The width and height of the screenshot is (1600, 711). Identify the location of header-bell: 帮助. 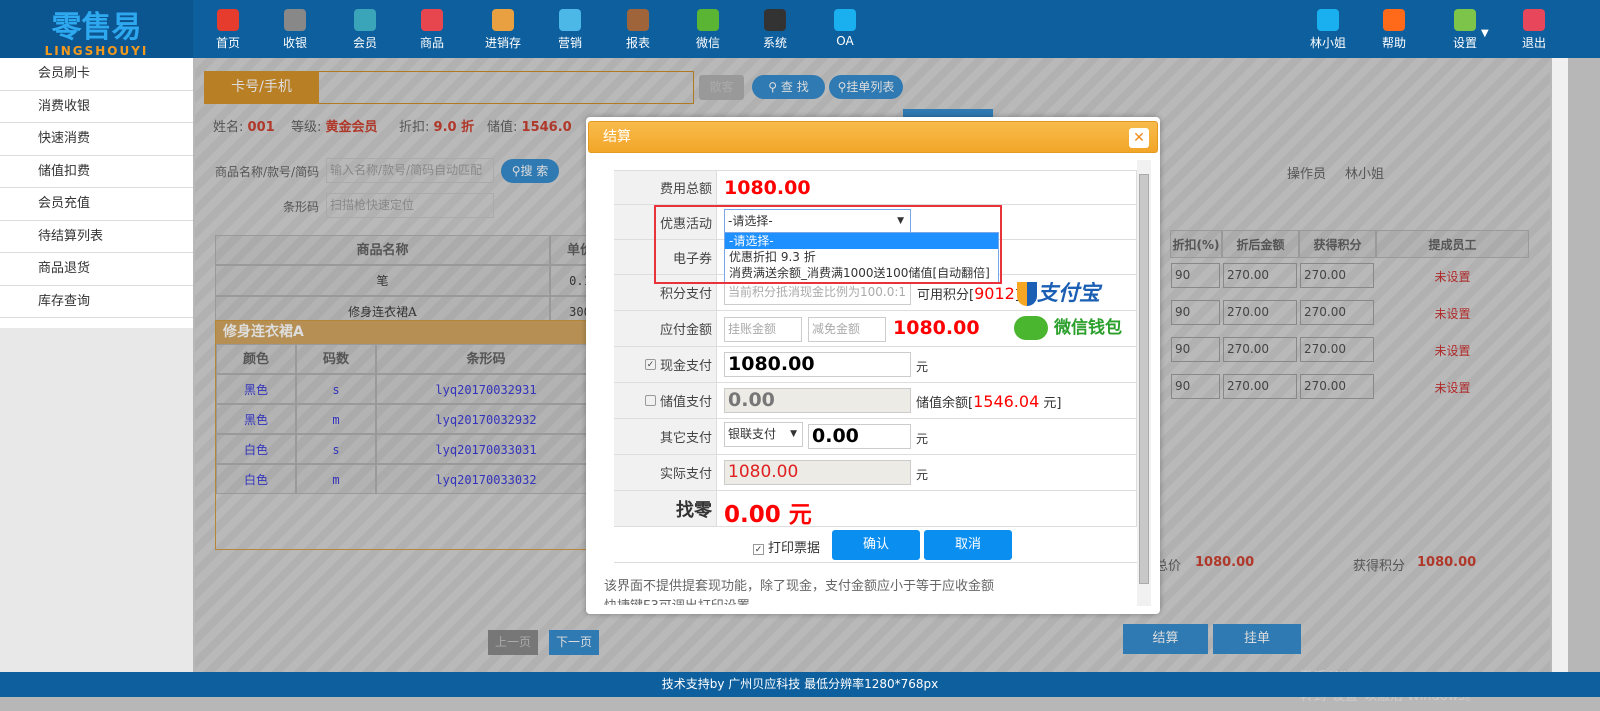
(1394, 29).